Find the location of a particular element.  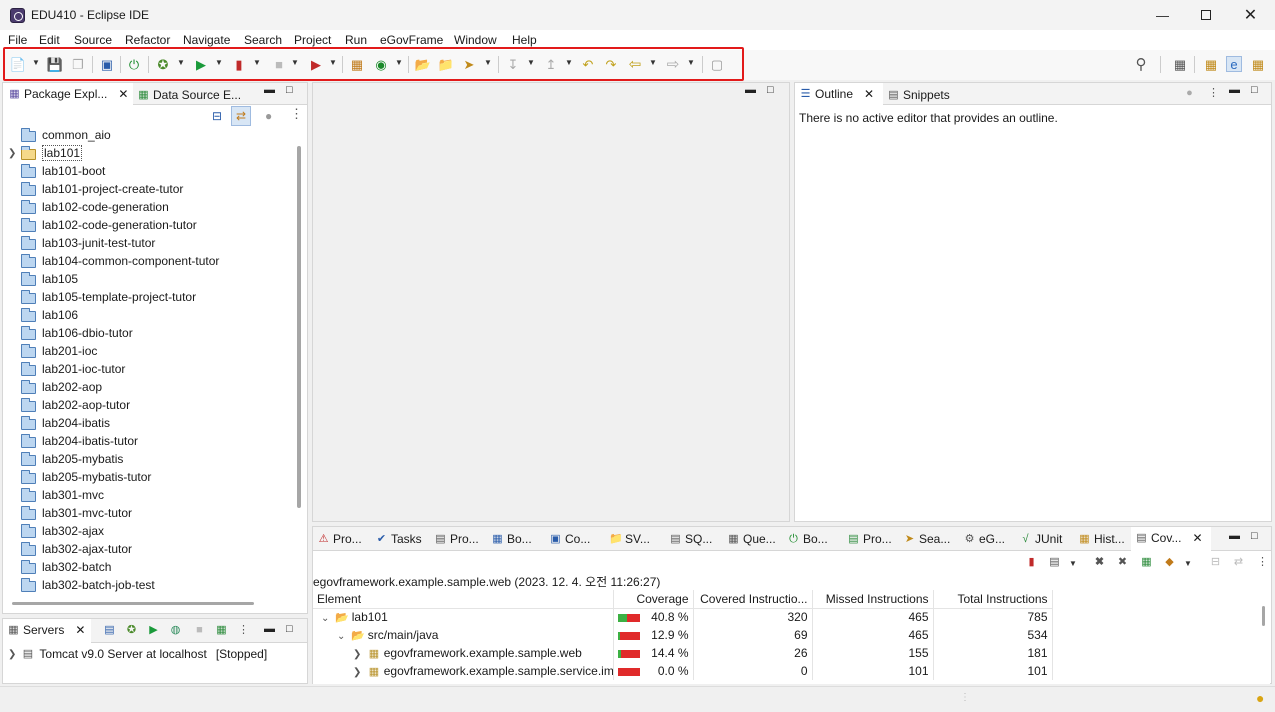

remove-all-sessions-icon: ✖ is located at coordinates (1122, 562).